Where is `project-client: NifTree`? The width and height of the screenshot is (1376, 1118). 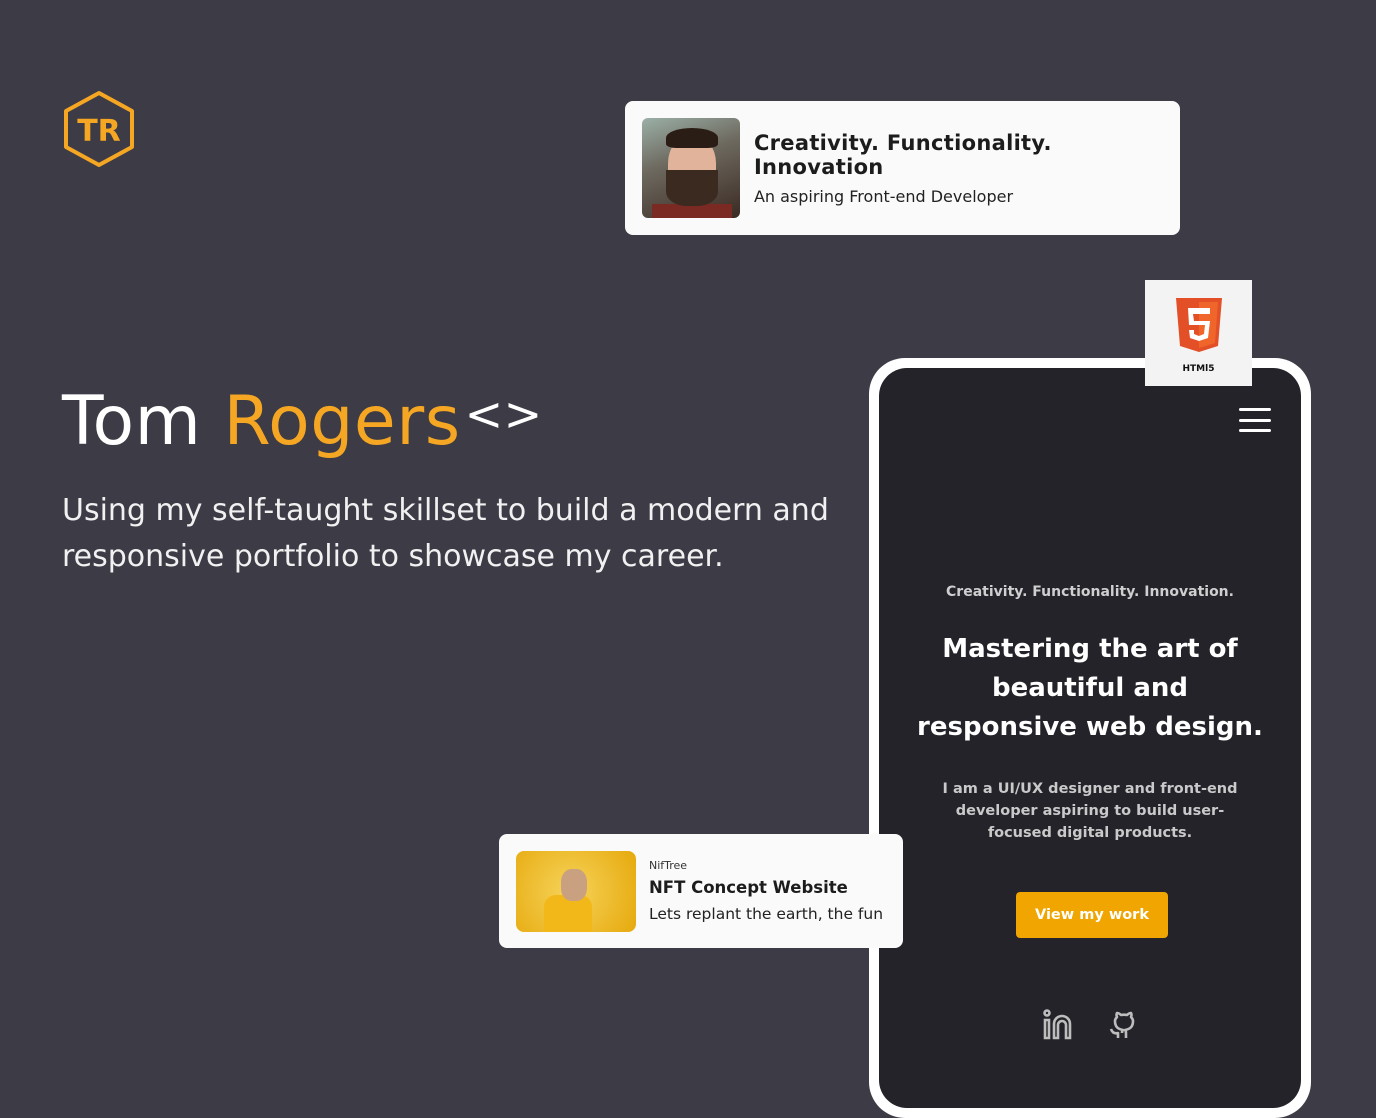
project-client: NifTree is located at coordinates (668, 865).